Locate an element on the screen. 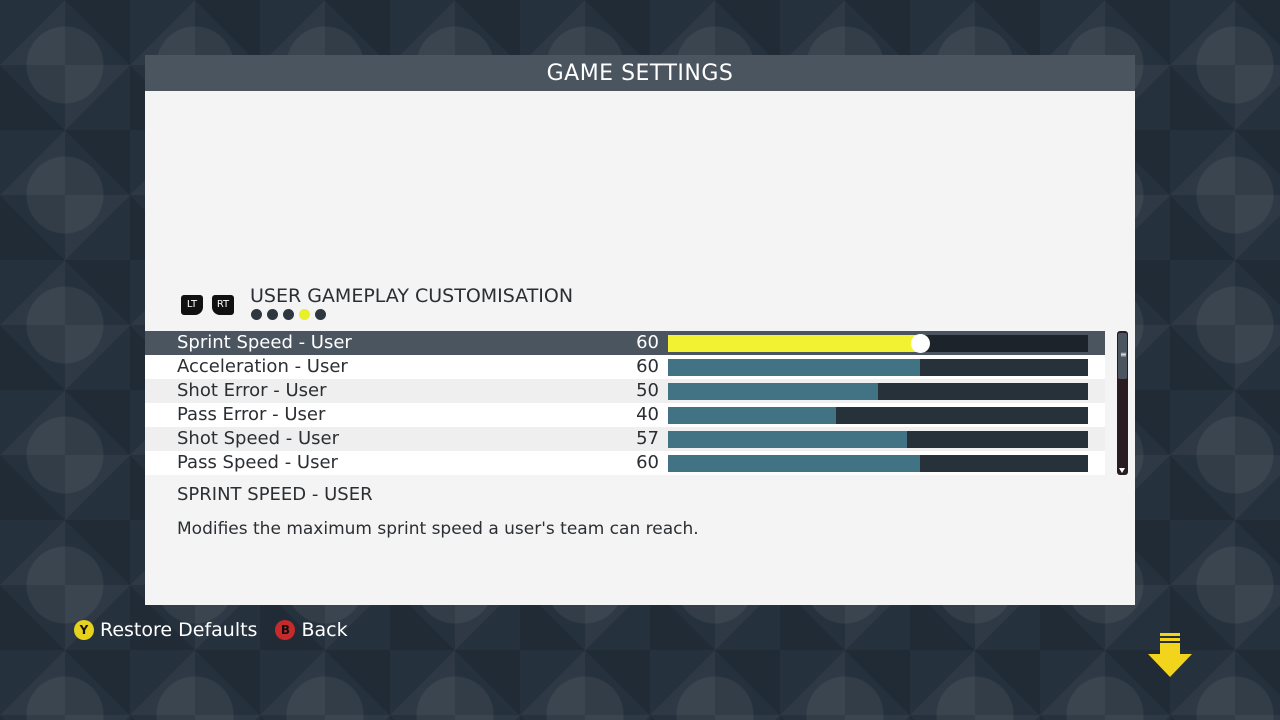  setting-label: Pass Error - User is located at coordinates (251, 414).